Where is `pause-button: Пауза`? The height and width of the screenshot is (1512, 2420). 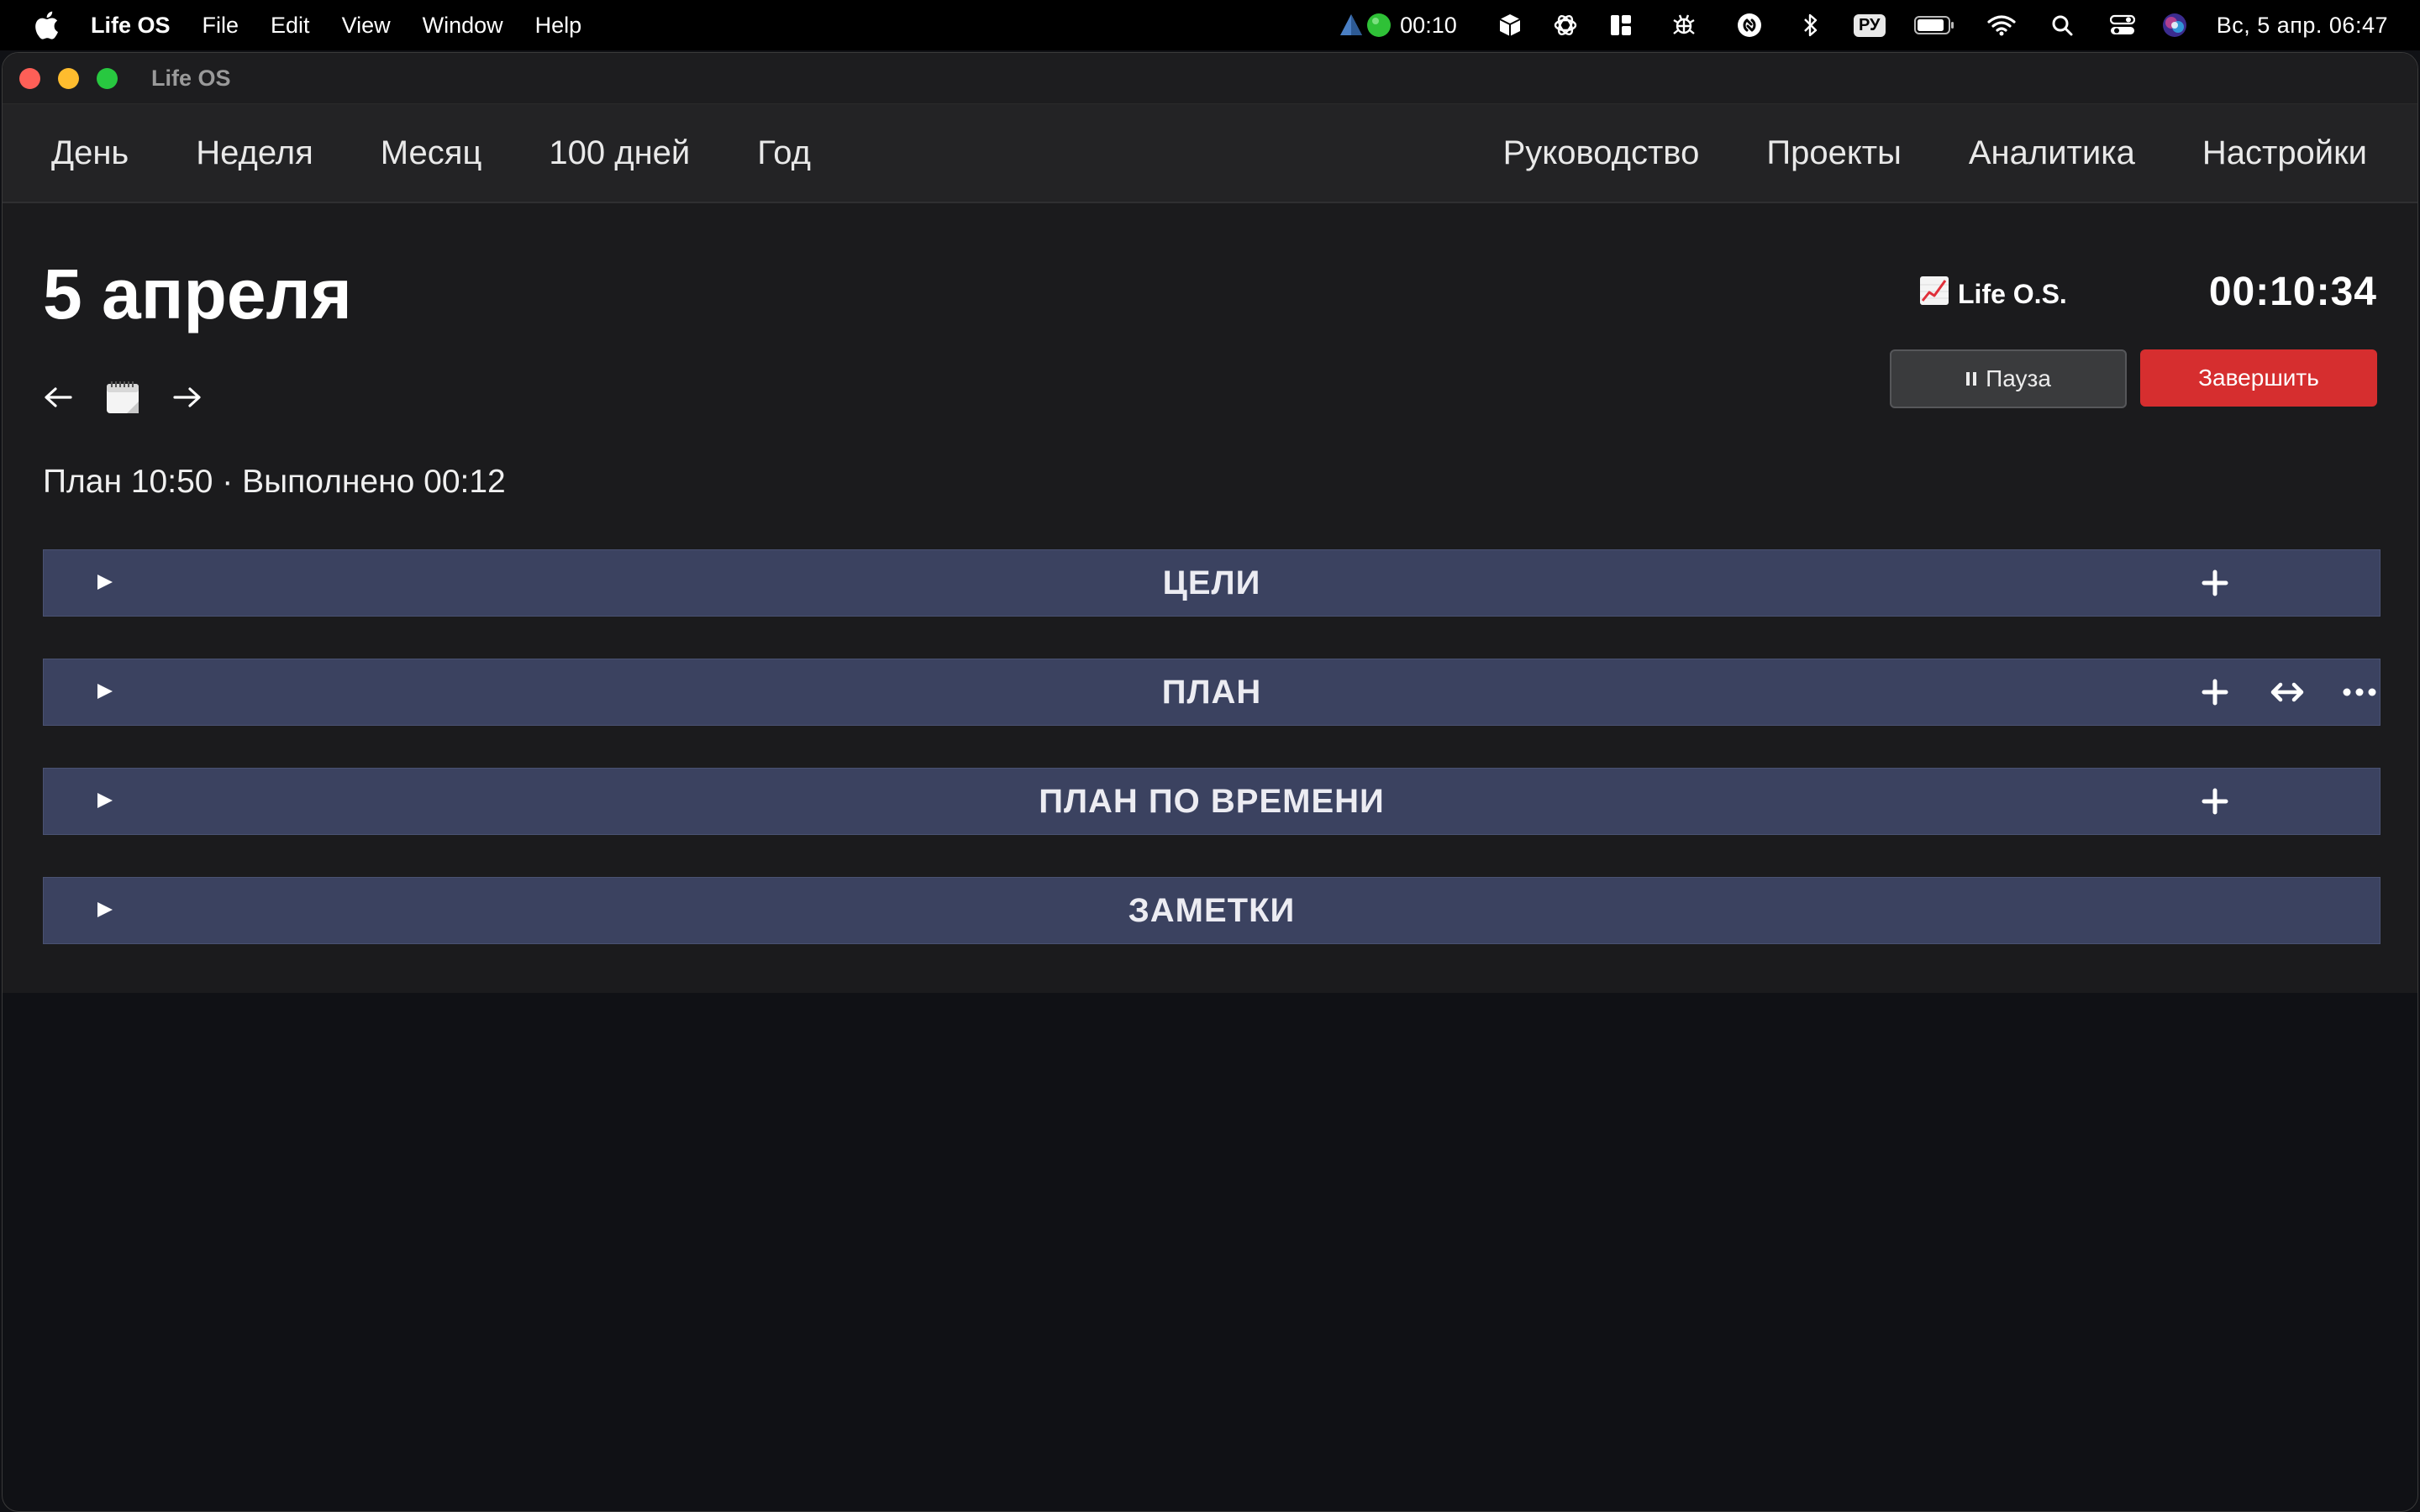
pause-button: Пауза is located at coordinates (2008, 378).